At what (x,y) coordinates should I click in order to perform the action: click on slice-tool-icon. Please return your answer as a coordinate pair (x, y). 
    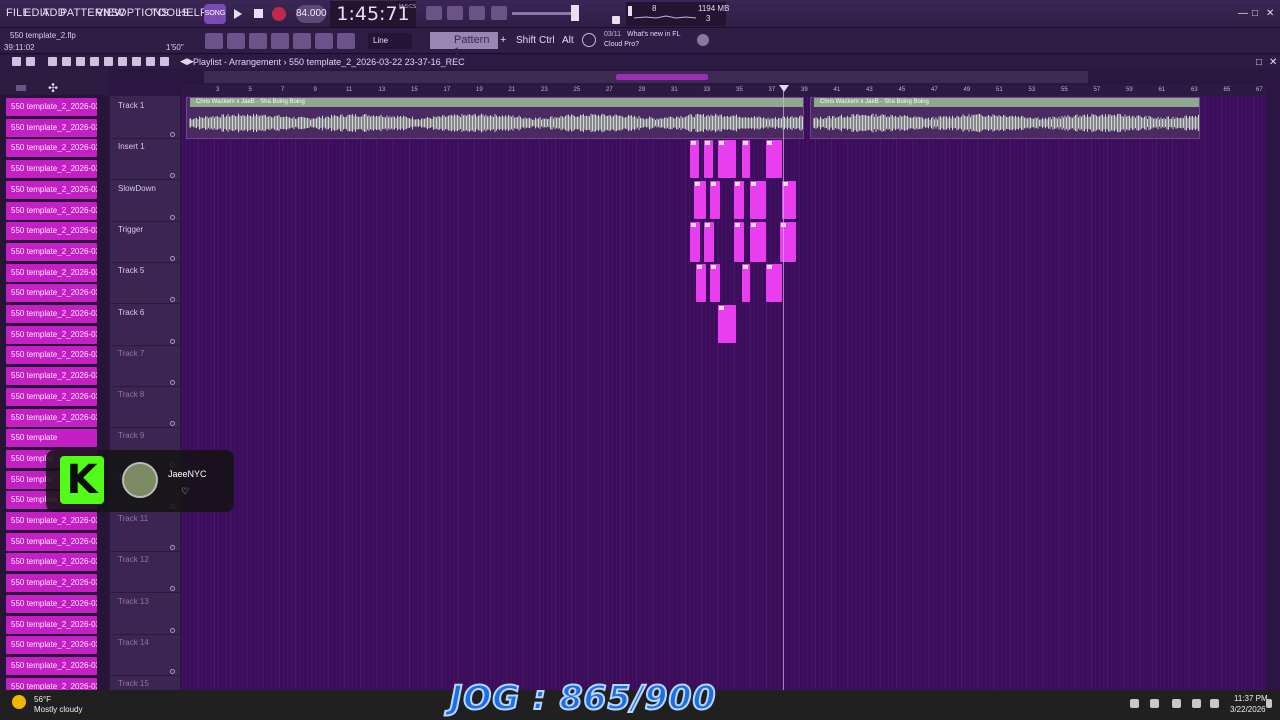
    Looking at the image, I should click on (164, 61).